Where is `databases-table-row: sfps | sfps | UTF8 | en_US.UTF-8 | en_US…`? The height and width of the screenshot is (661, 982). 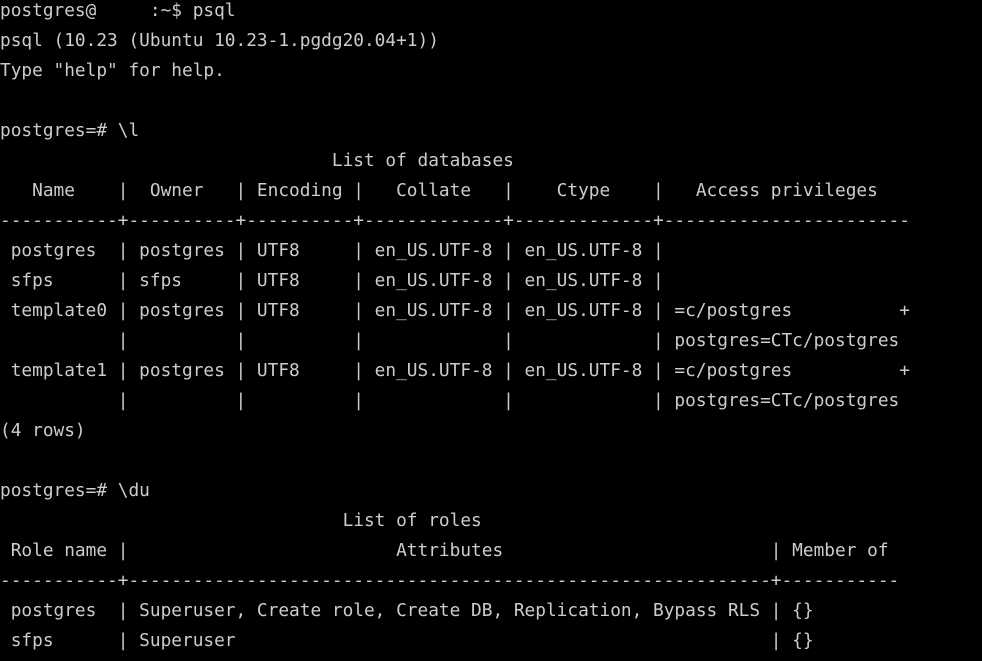 databases-table-row: sfps | sfps | UTF8 | en_US.UTF-8 | en_US… is located at coordinates (332, 280).